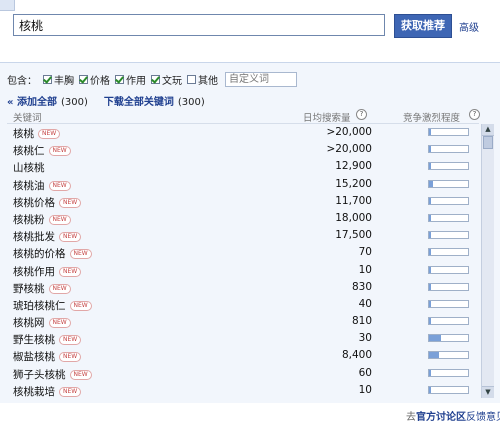 Image resolution: width=500 pixels, height=435 pixels. I want to click on keyword-text: 核桃油, so click(29, 185).